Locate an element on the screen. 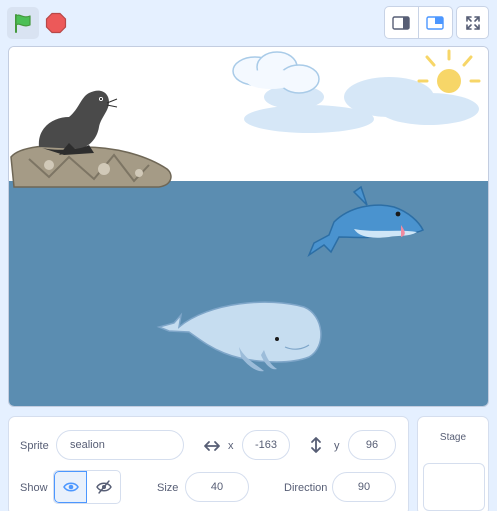 The height and width of the screenshot is (511, 497). fullscreen-button is located at coordinates (472, 22).